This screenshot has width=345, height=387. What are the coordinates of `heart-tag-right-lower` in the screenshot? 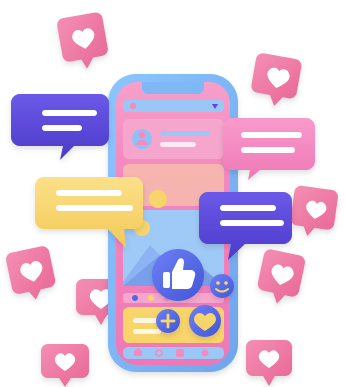 It's located at (281, 276).